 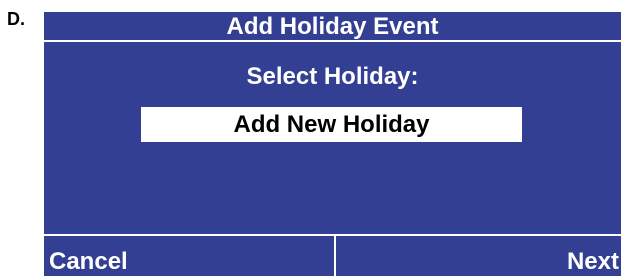 I want to click on softkey-bar: Cancel Next, so click(x=332, y=255).